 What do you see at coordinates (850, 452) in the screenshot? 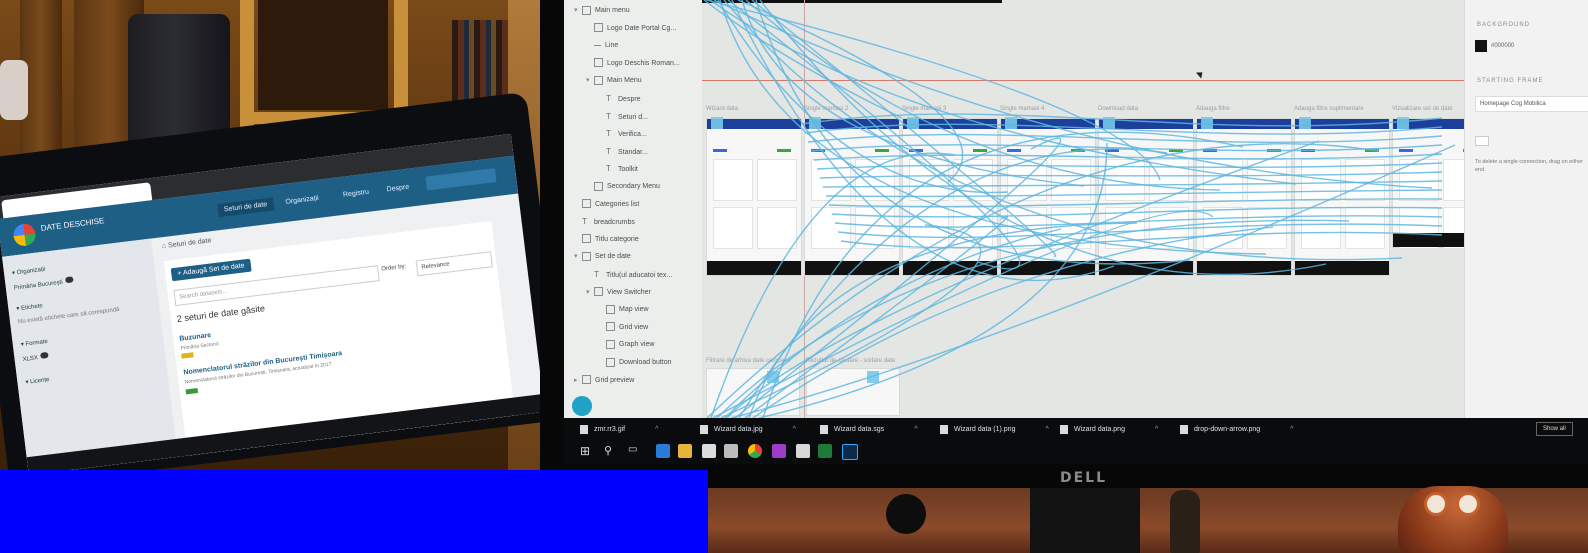
I see `photoshop-icon` at bounding box center [850, 452].